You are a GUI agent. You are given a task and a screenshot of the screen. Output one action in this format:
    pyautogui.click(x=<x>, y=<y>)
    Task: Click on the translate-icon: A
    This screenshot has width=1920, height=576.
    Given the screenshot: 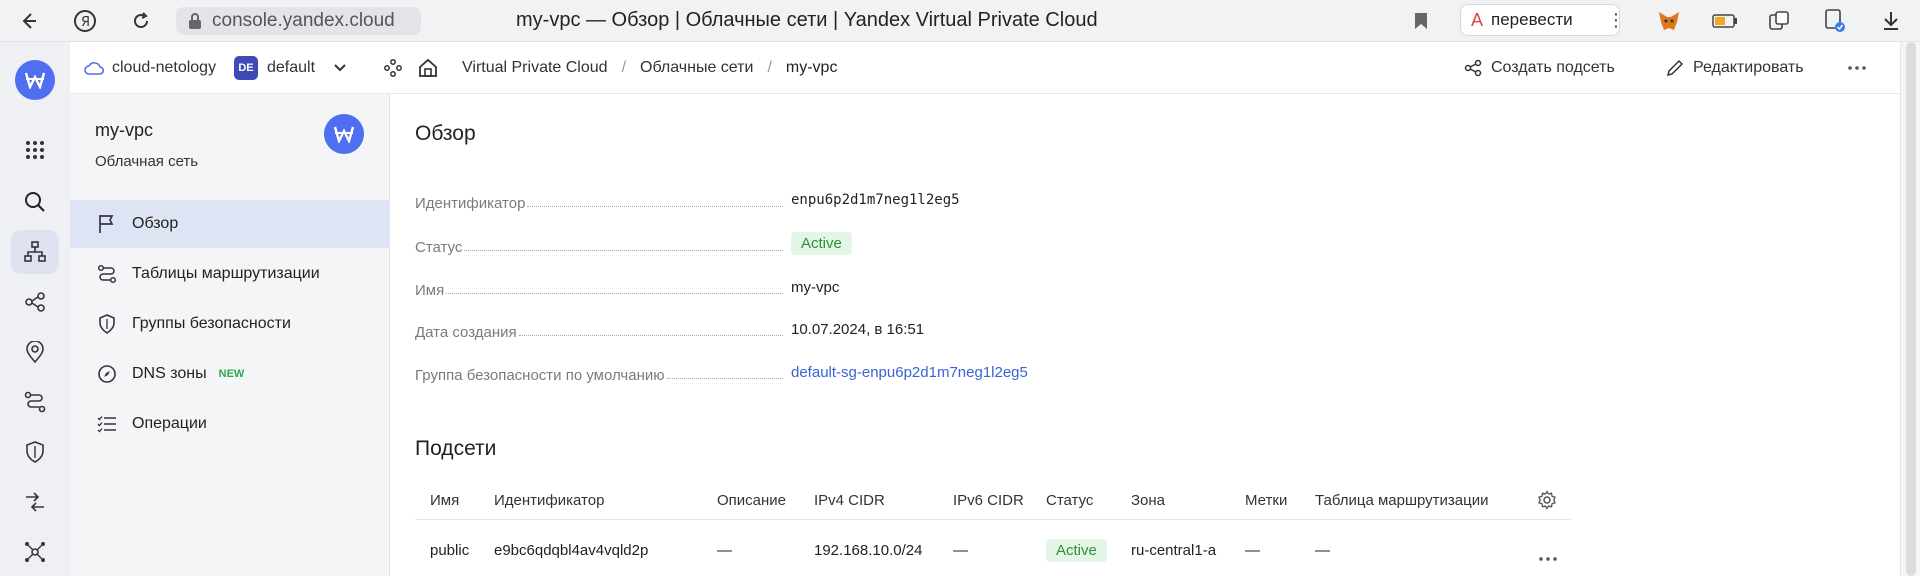 What is the action you would take?
    pyautogui.click(x=1477, y=19)
    